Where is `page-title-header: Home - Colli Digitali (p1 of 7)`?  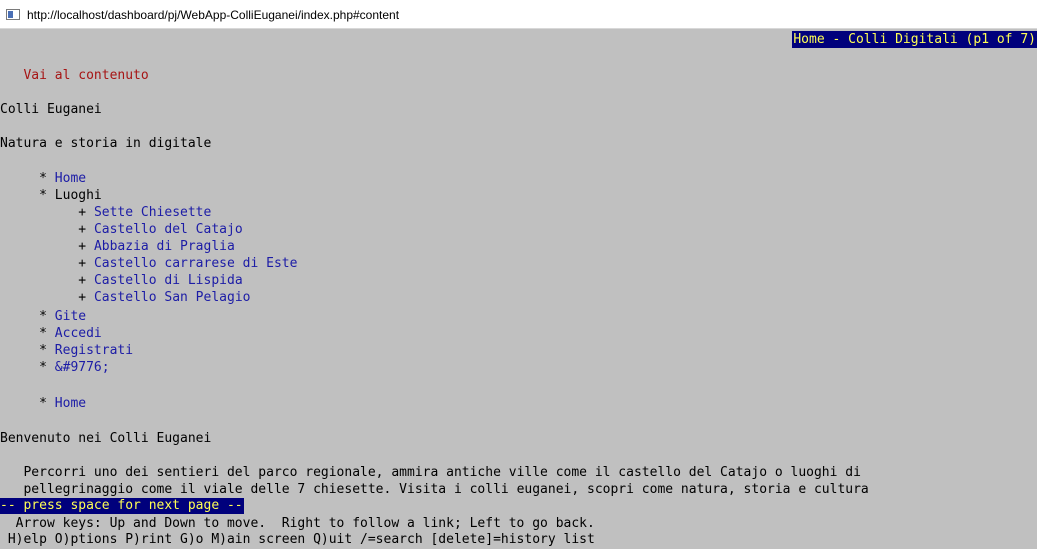
page-title-header: Home - Colli Digitali (p1 of 7) is located at coordinates (914, 39).